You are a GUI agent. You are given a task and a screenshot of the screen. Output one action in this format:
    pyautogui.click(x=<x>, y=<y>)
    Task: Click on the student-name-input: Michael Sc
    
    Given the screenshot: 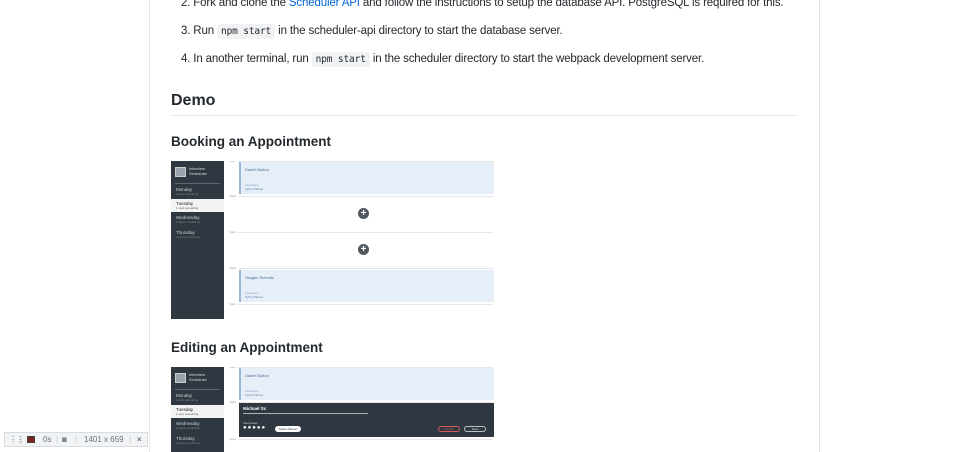 What is the action you would take?
    pyautogui.click(x=255, y=408)
    